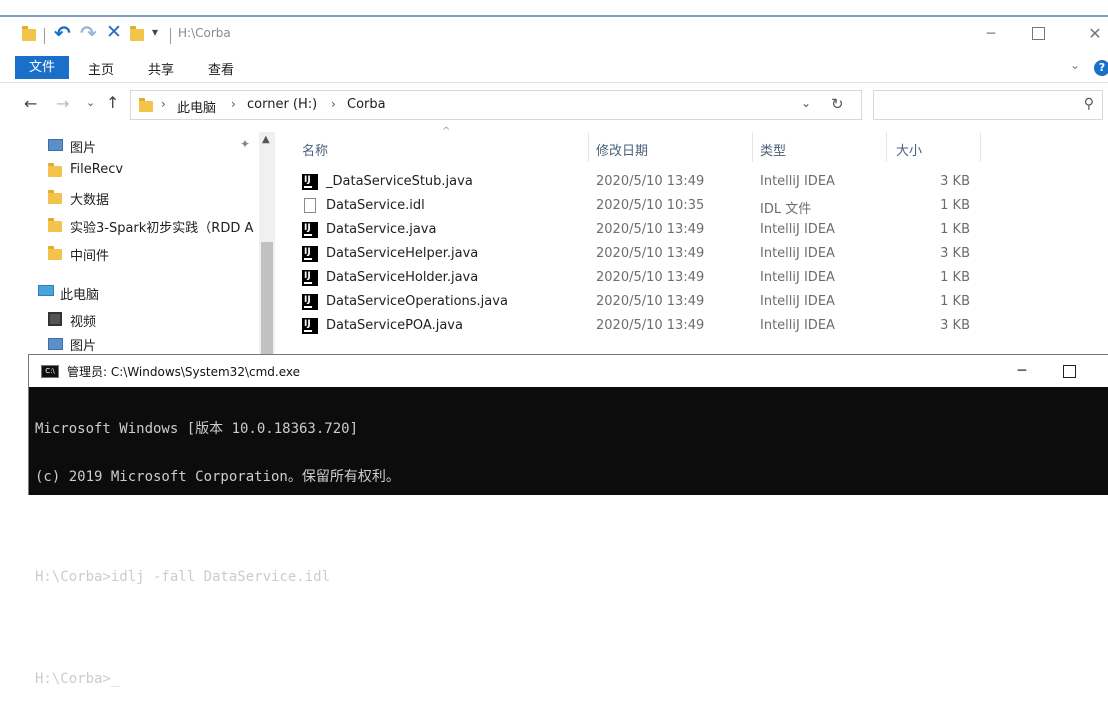  Describe the element at coordinates (46, 290) in the screenshot. I see `computer-icon` at that location.